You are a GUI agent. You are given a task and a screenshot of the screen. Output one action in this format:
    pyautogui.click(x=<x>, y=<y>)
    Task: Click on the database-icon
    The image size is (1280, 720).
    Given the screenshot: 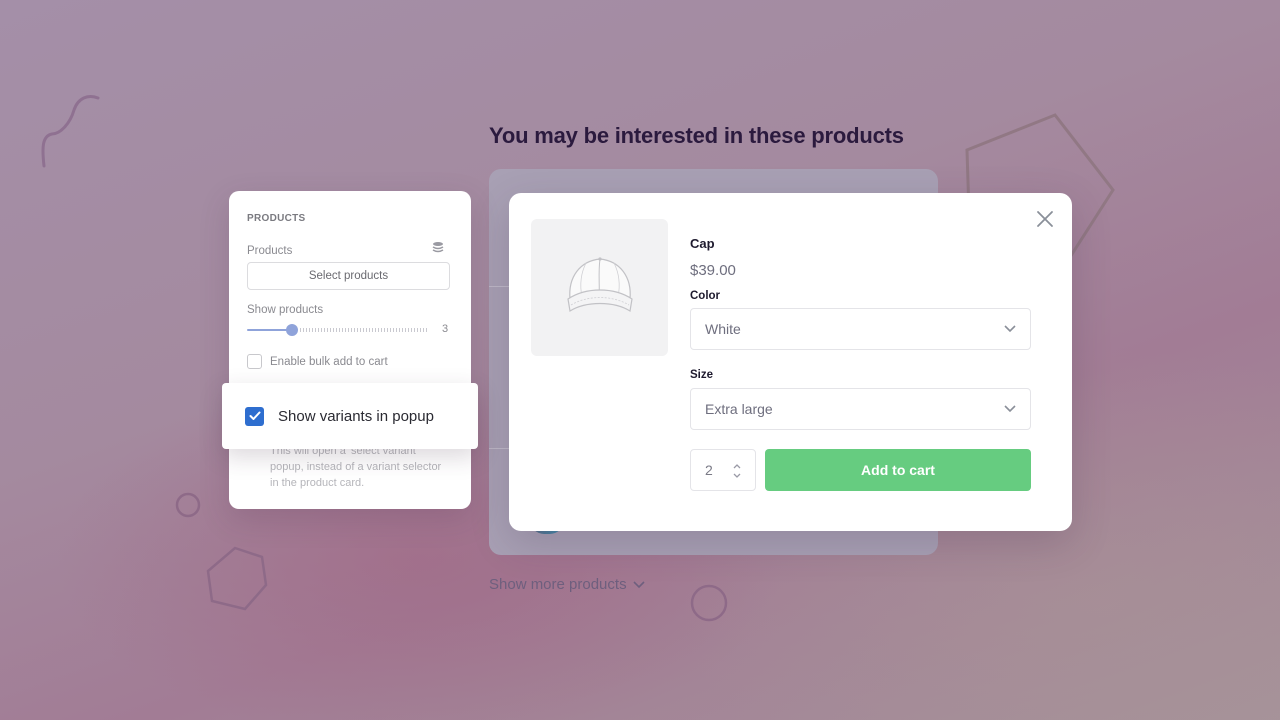 What is the action you would take?
    pyautogui.click(x=438, y=248)
    